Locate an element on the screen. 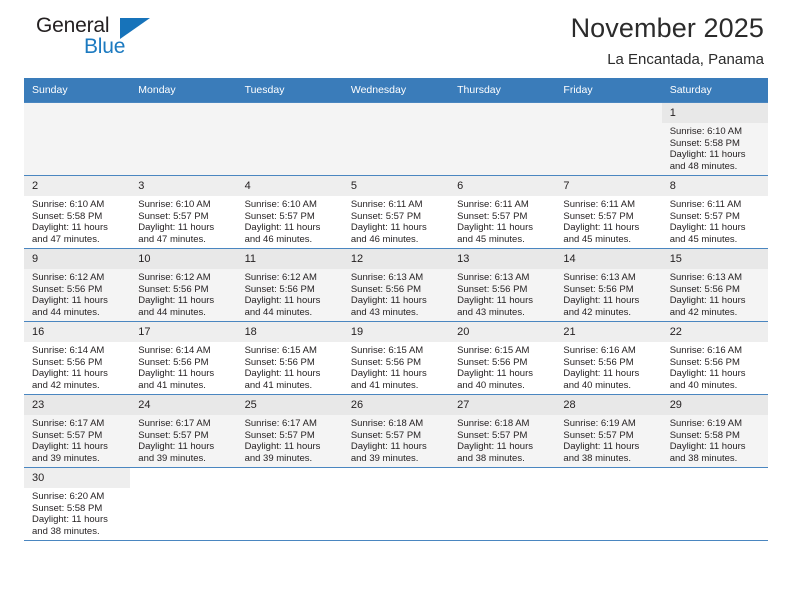 The image size is (792, 612). daylight-duration-line2: and 48 minutes. is located at coordinates (703, 166).